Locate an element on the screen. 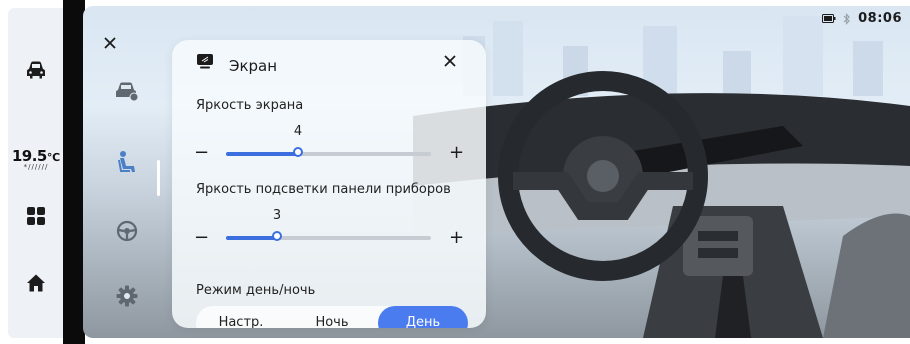 The image size is (910, 344). display-icon is located at coordinates (205, 63).